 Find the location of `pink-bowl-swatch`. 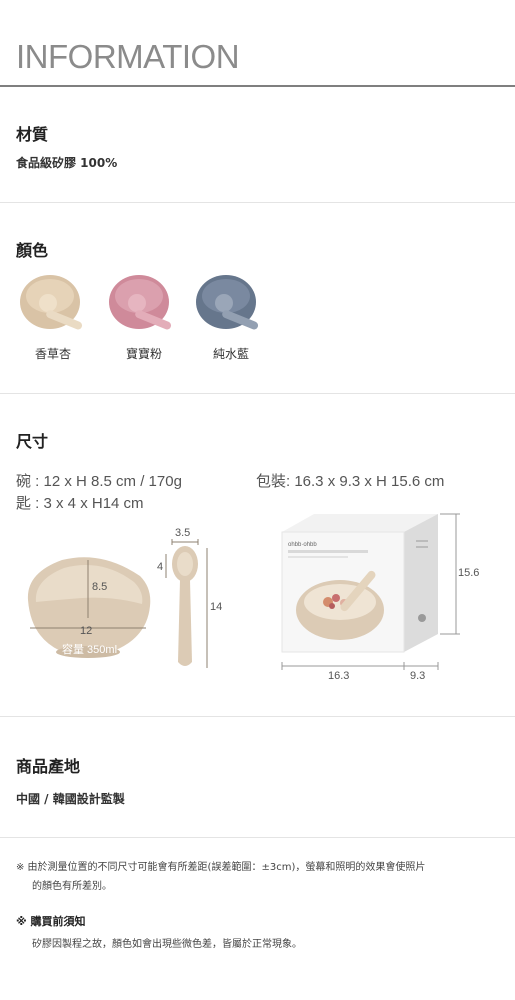

pink-bowl-swatch is located at coordinates (140, 302).